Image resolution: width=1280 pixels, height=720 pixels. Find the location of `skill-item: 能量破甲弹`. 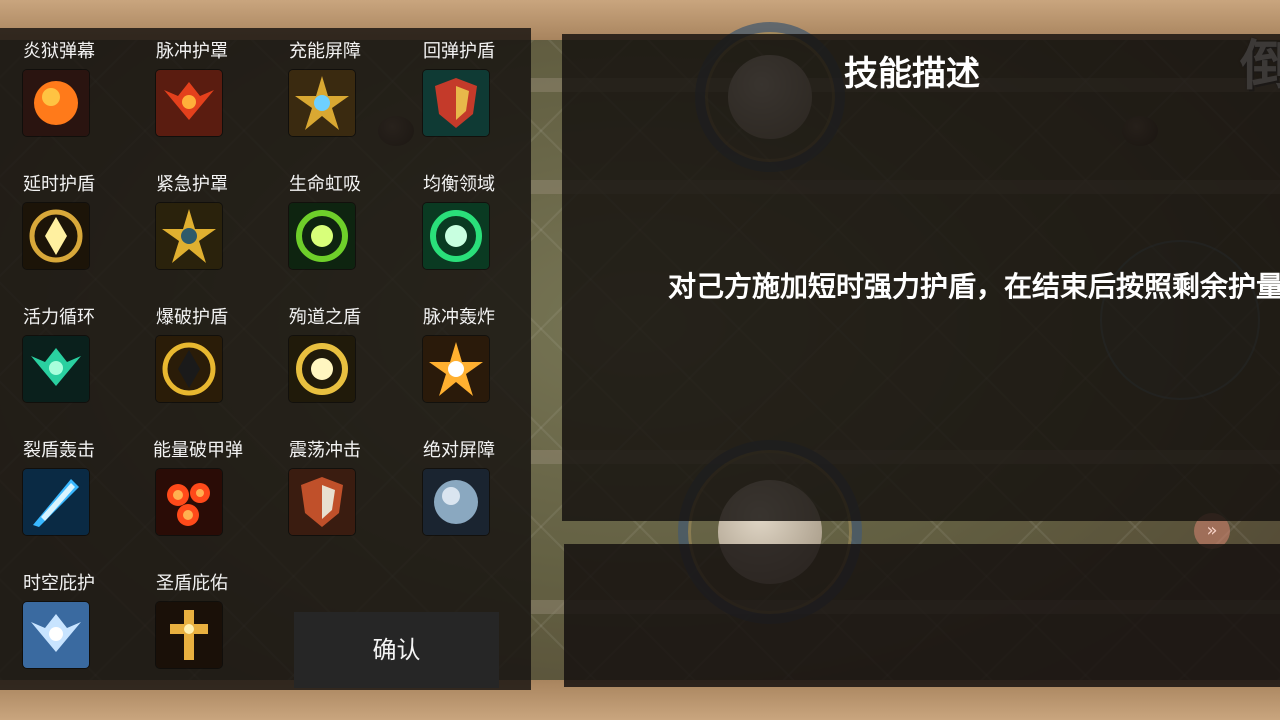

skill-item: 能量破甲弹 is located at coordinates (213, 489).